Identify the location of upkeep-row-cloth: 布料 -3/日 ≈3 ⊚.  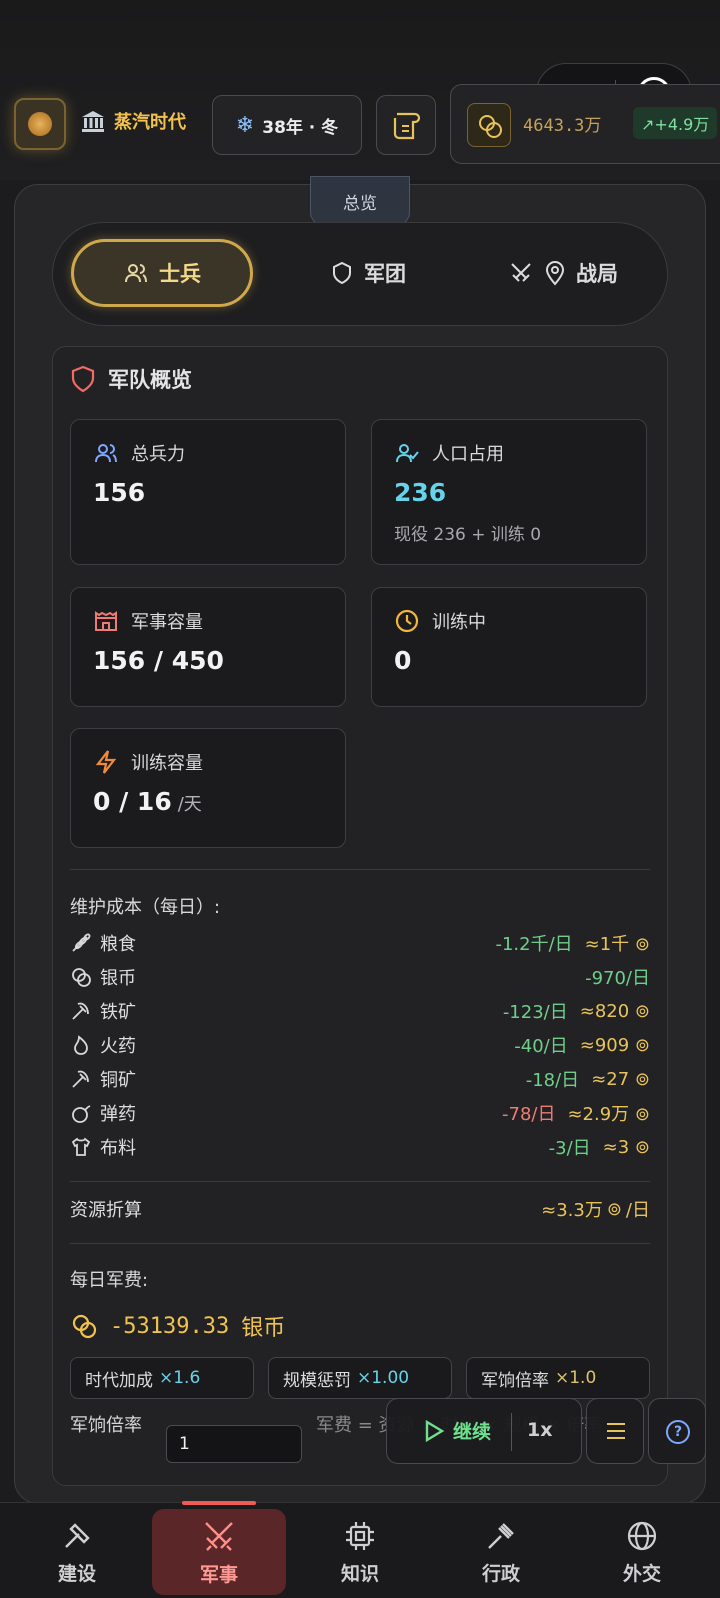
(360, 1149).